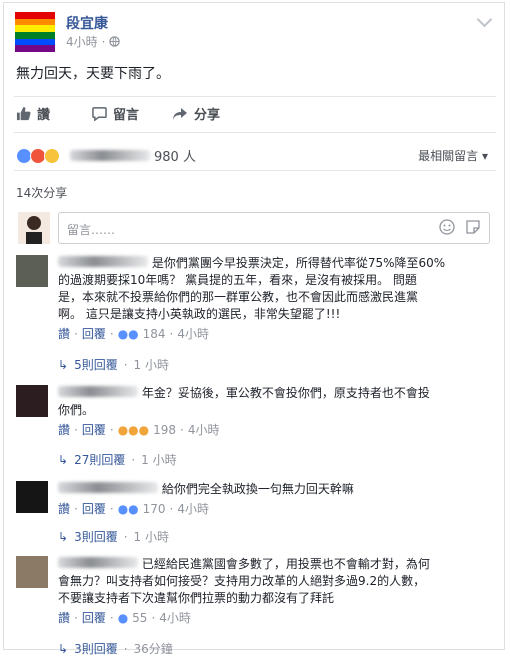  Describe the element at coordinates (153, 649) in the screenshot. I see `reply-time: 36分鐘` at that location.